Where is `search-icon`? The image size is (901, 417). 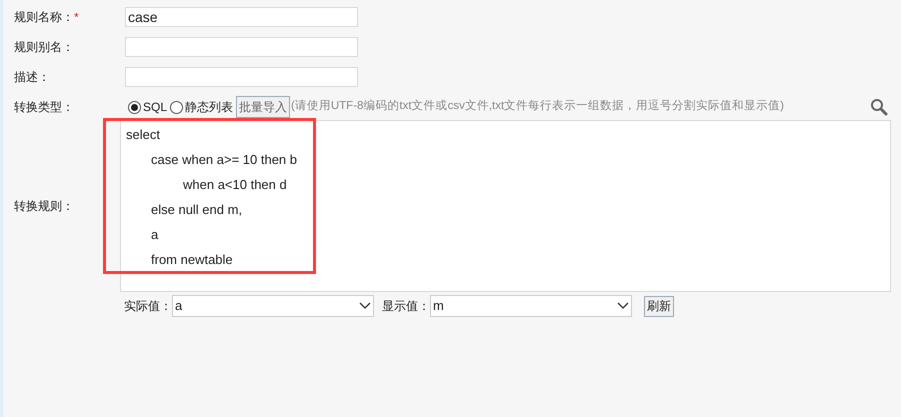
search-icon is located at coordinates (879, 107).